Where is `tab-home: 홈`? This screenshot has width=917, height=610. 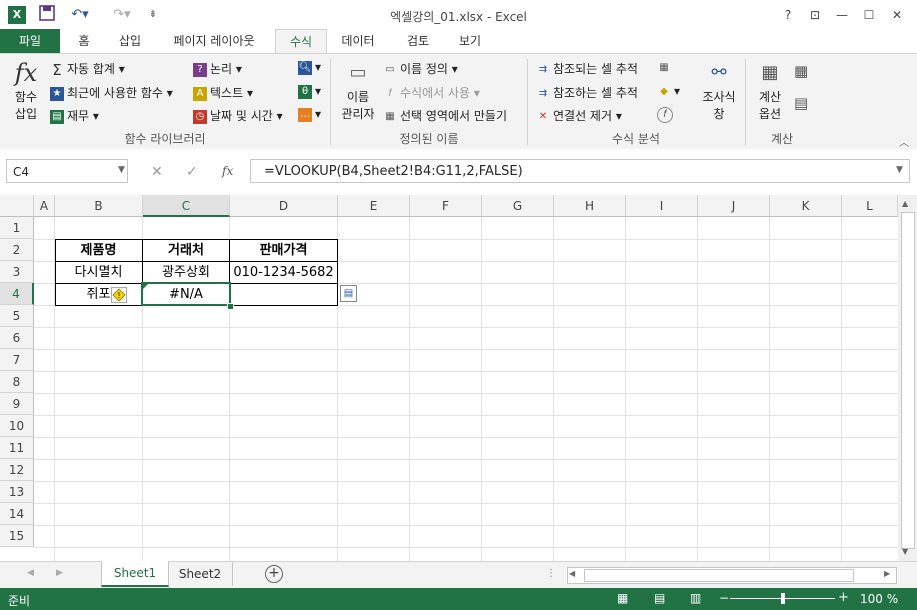 tab-home: 홈 is located at coordinates (84, 41).